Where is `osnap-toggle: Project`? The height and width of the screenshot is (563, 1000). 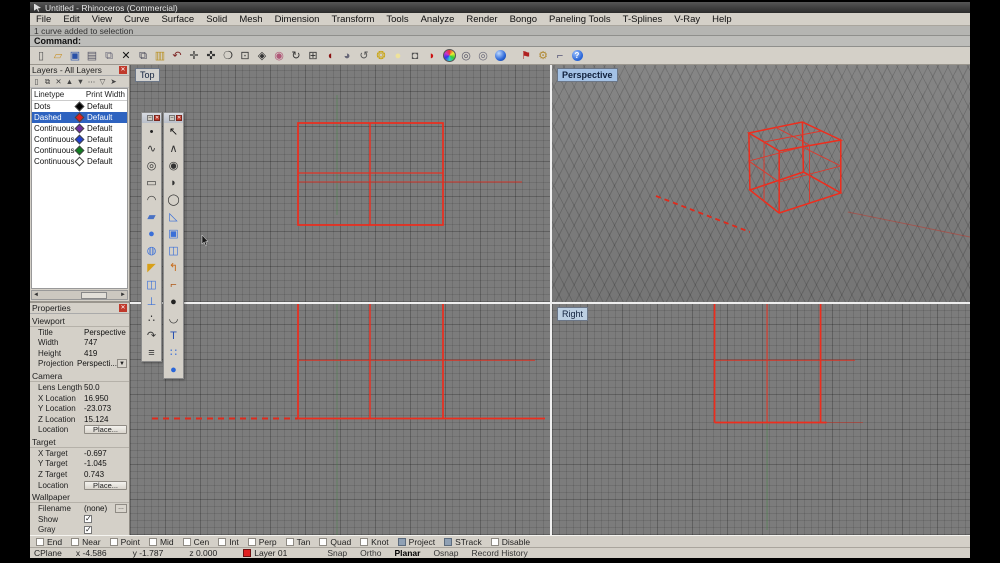 osnap-toggle: Project is located at coordinates (416, 542).